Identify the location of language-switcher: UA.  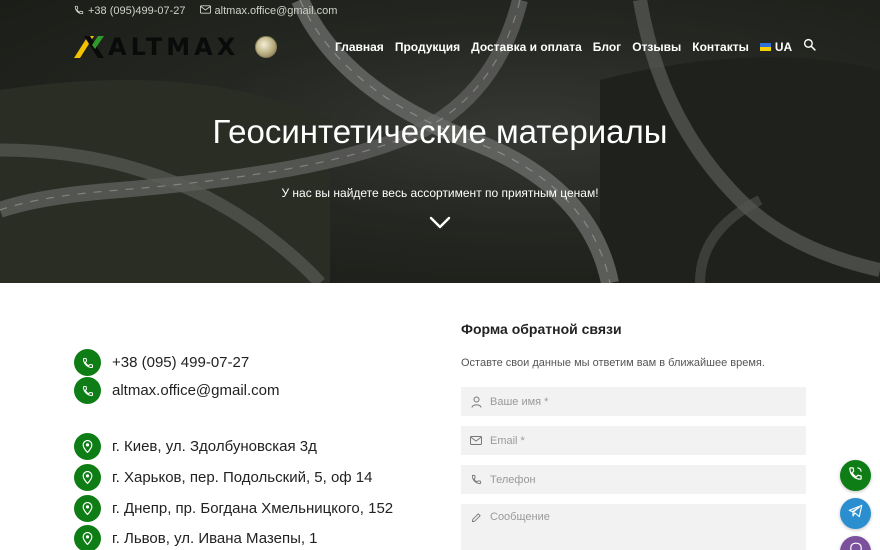
(776, 47).